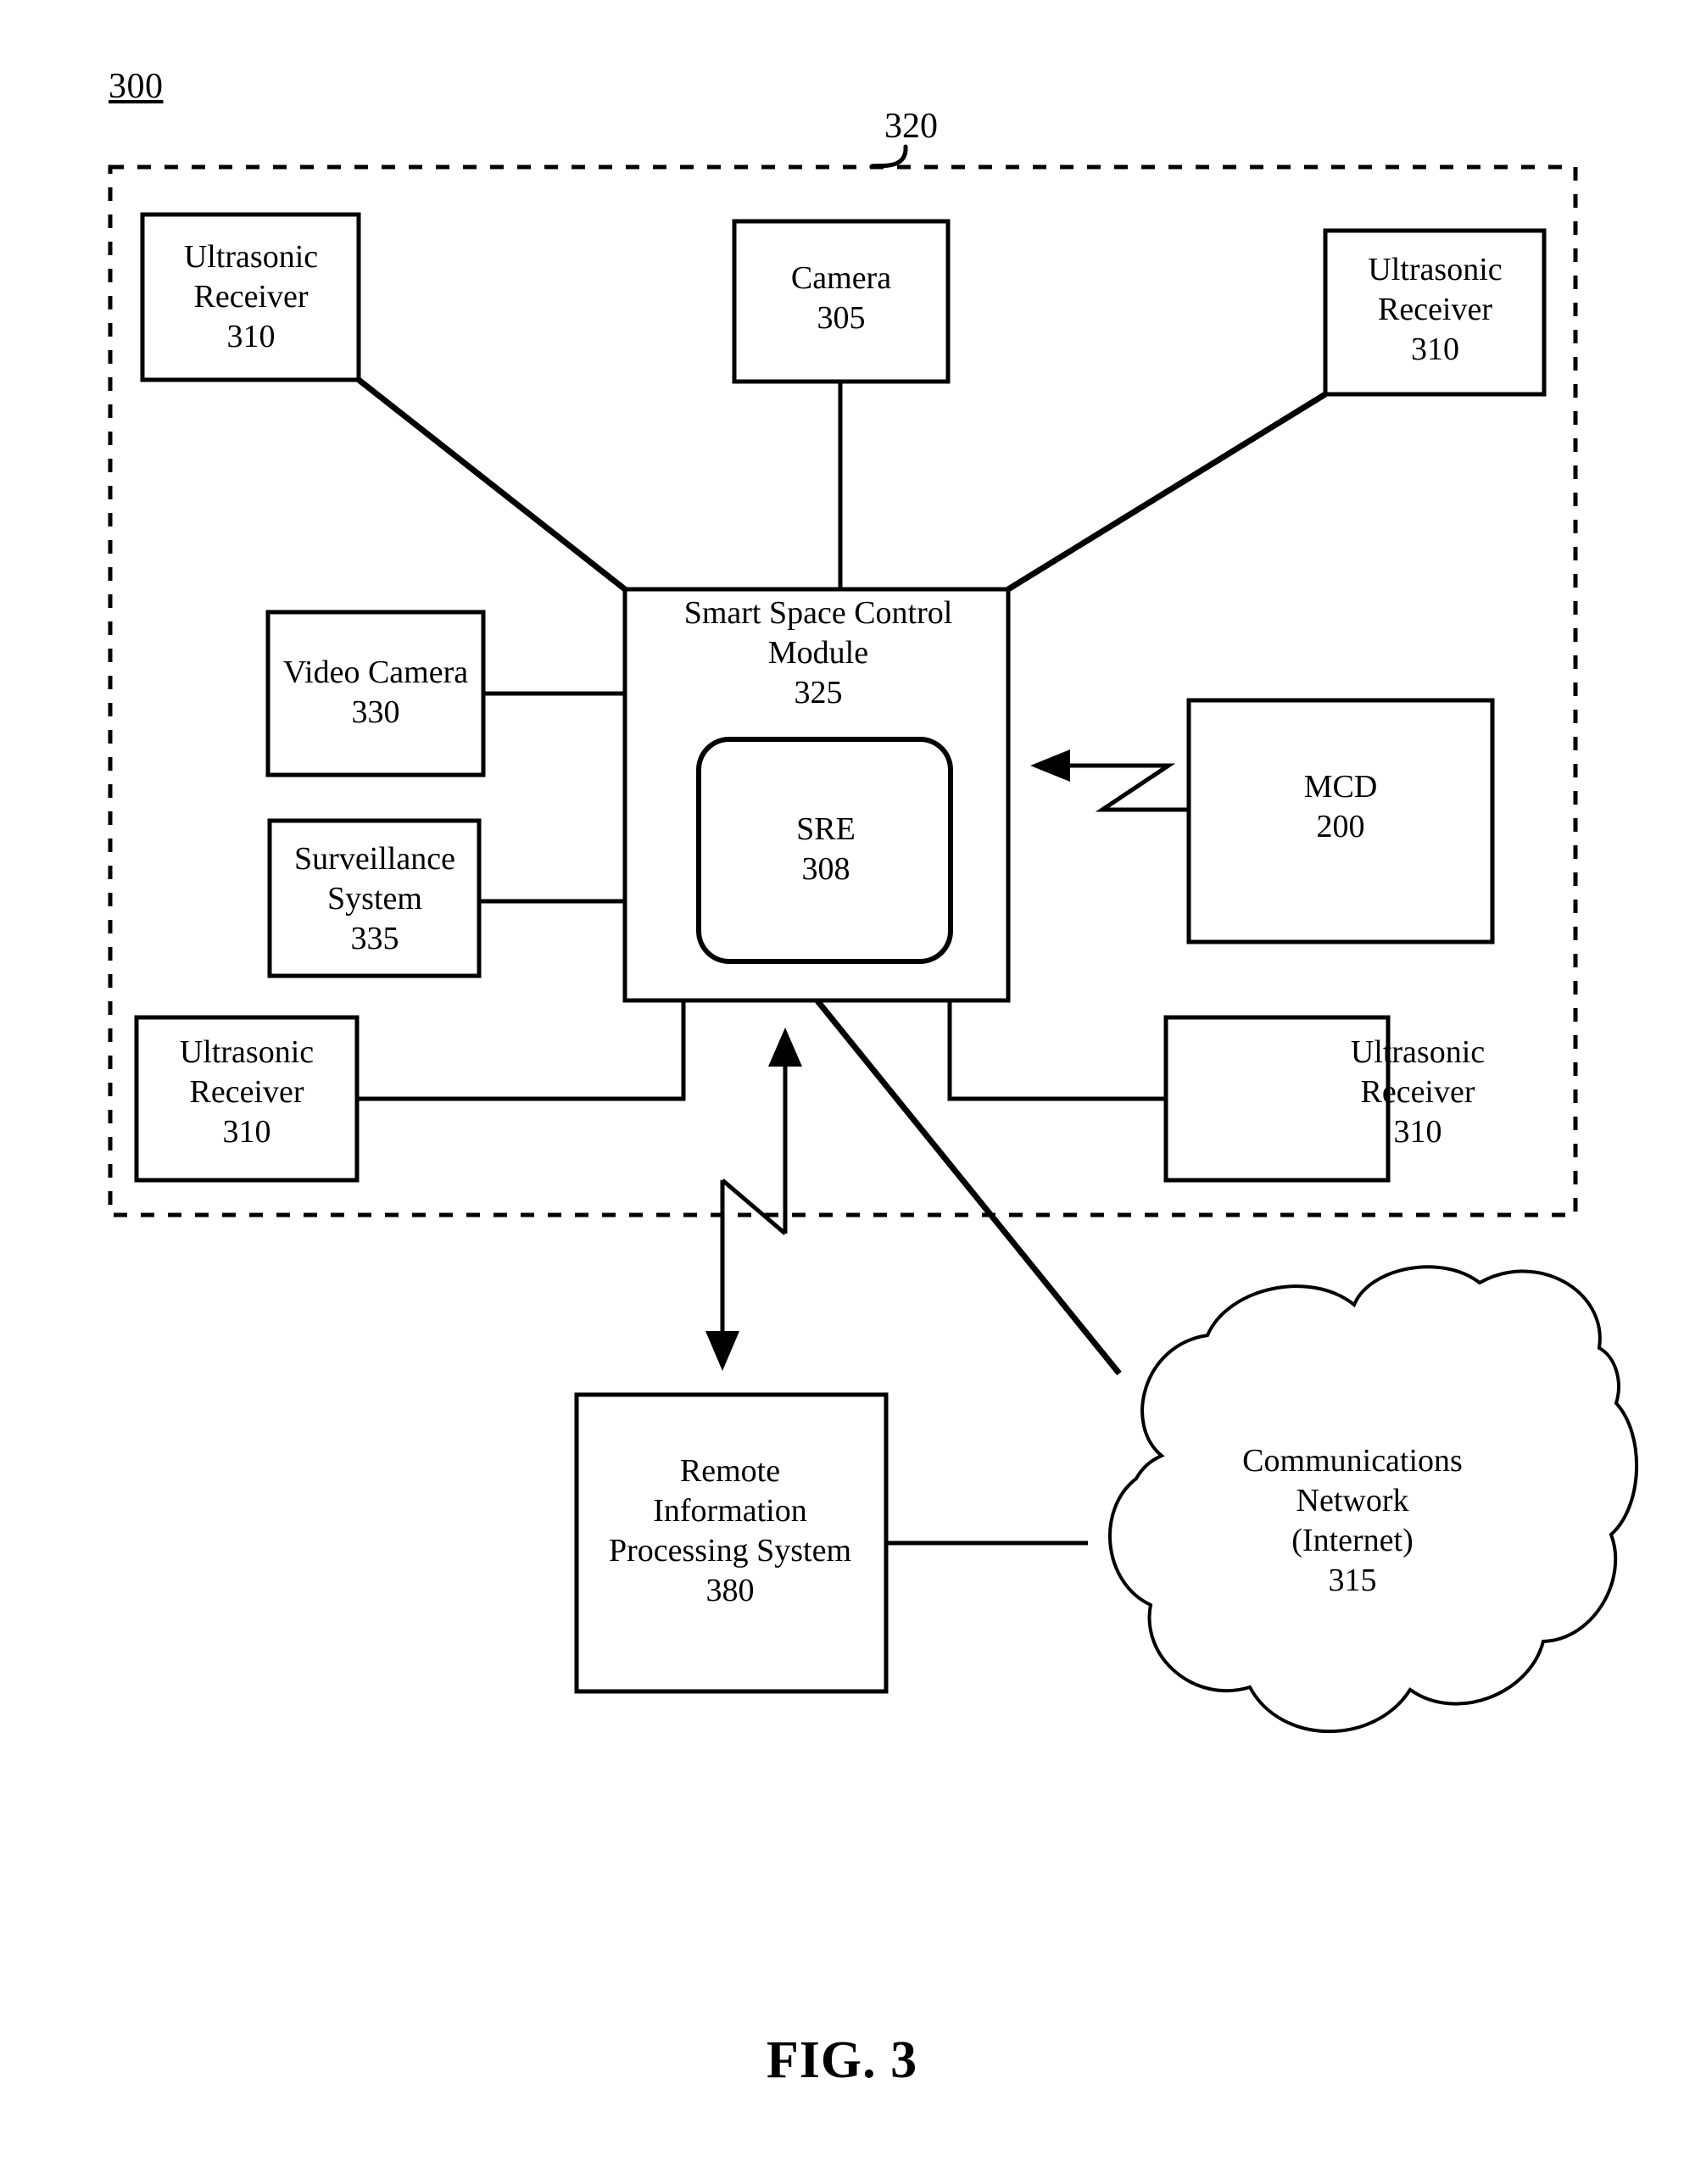 The image size is (1684, 2184). Describe the element at coordinates (1373, 1499) in the screenshot. I see `cloud-communications-network` at that location.